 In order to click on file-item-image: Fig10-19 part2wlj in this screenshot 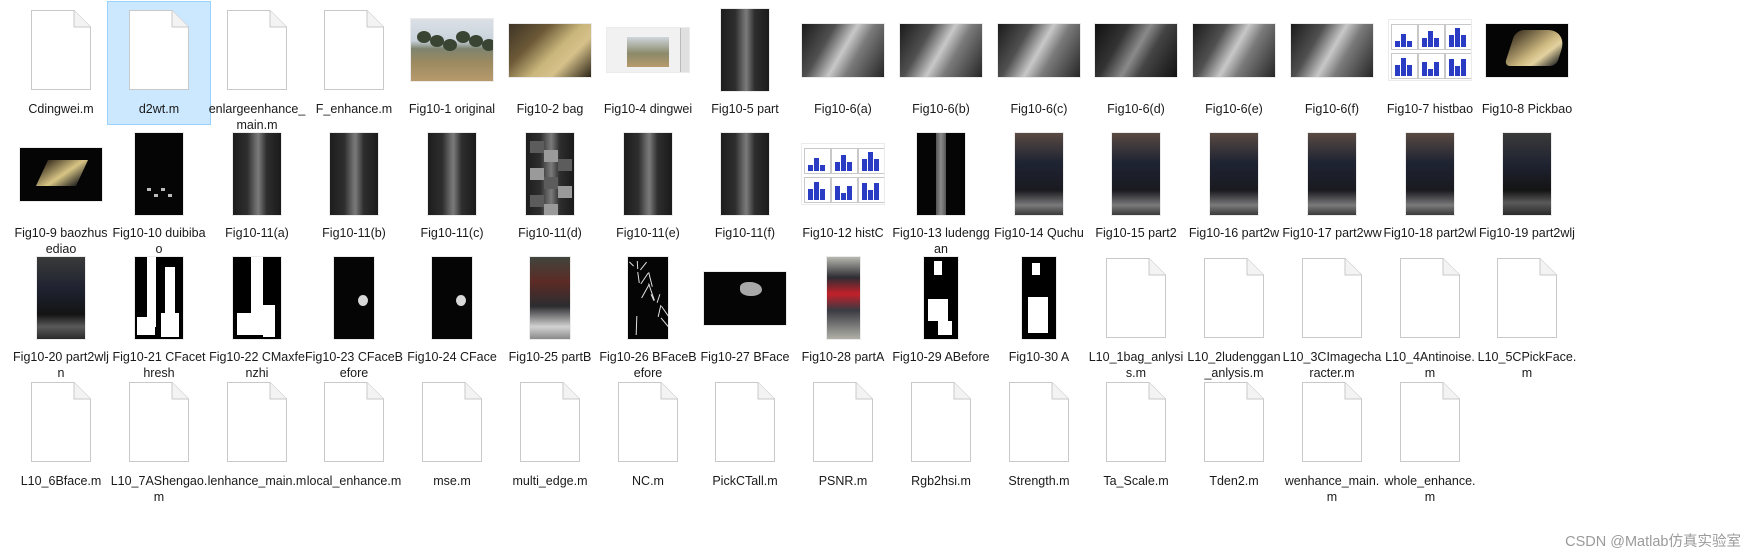, I will do `click(1527, 187)`.